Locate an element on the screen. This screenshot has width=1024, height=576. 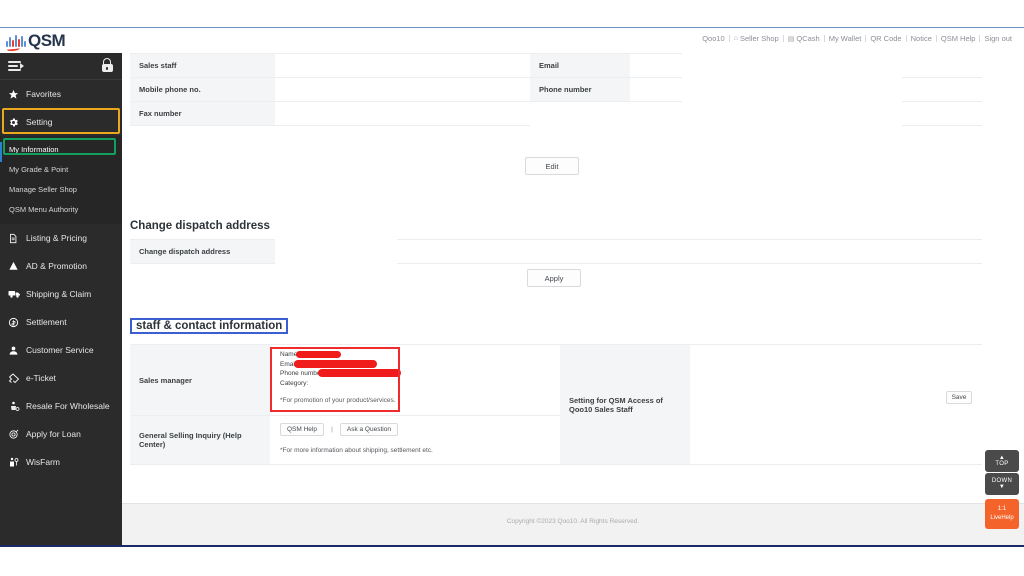
mobile-phone-label: Mobile phone no. is located at coordinates (202, 89).